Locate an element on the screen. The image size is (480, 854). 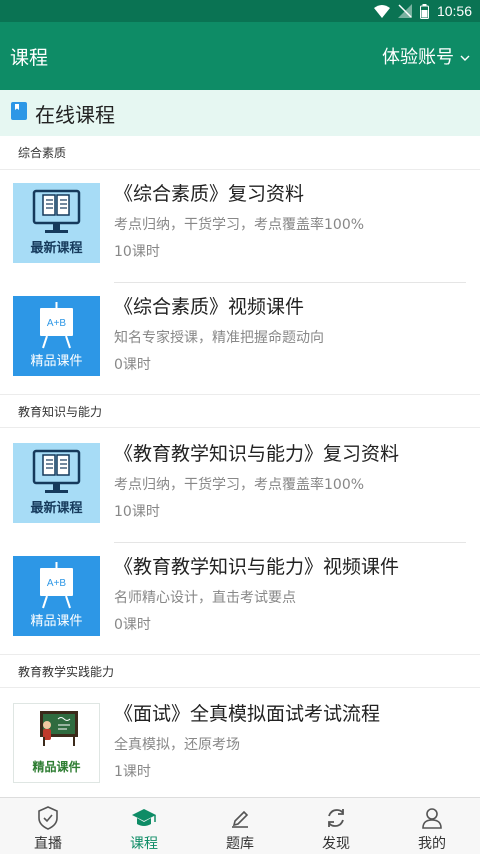
account-switcher: 体验账号 is located at coordinates (426, 56).